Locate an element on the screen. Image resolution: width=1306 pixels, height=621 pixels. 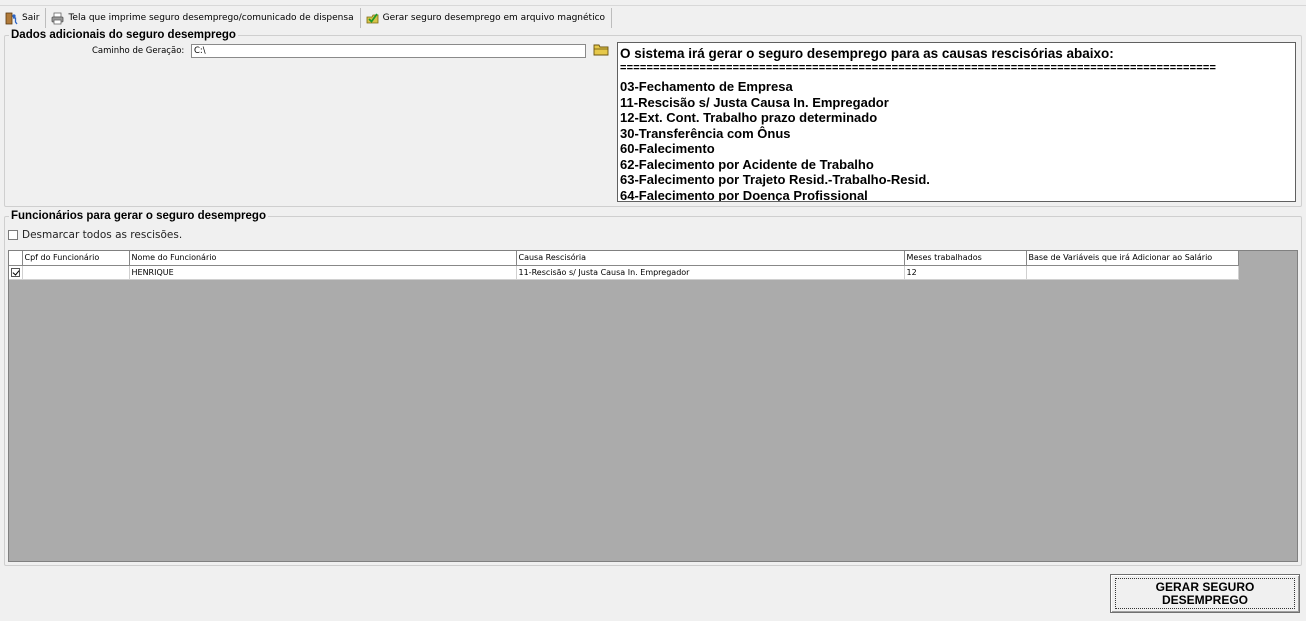
cell-name: HENRIQUE is located at coordinates (323, 272).